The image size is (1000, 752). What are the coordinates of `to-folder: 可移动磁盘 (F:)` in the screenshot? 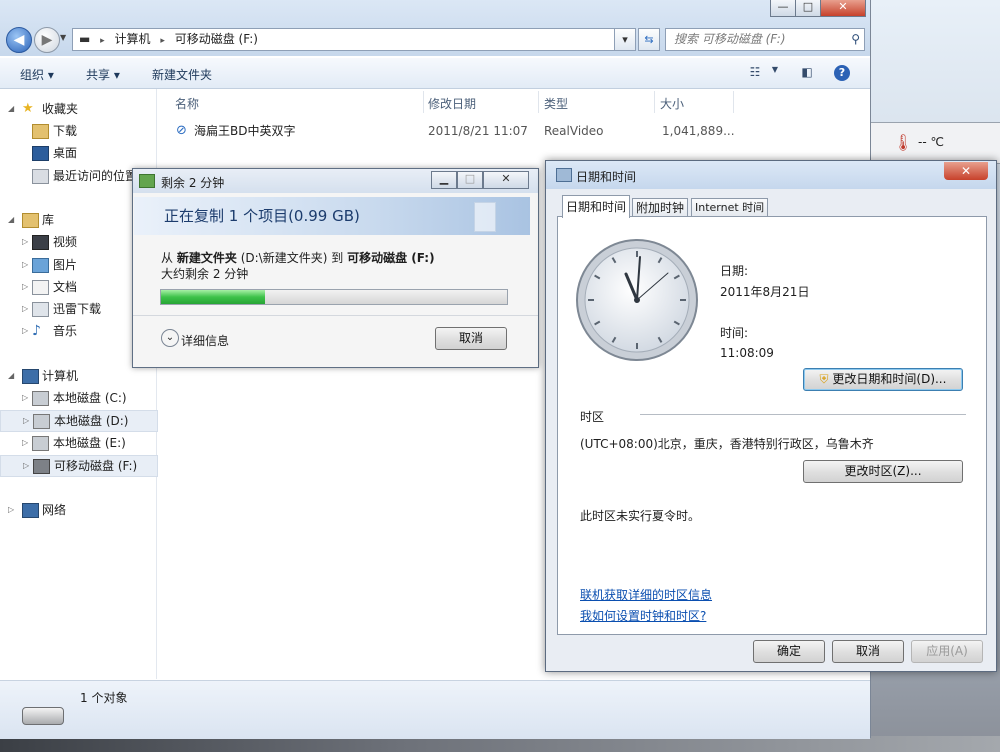 It's located at (391, 258).